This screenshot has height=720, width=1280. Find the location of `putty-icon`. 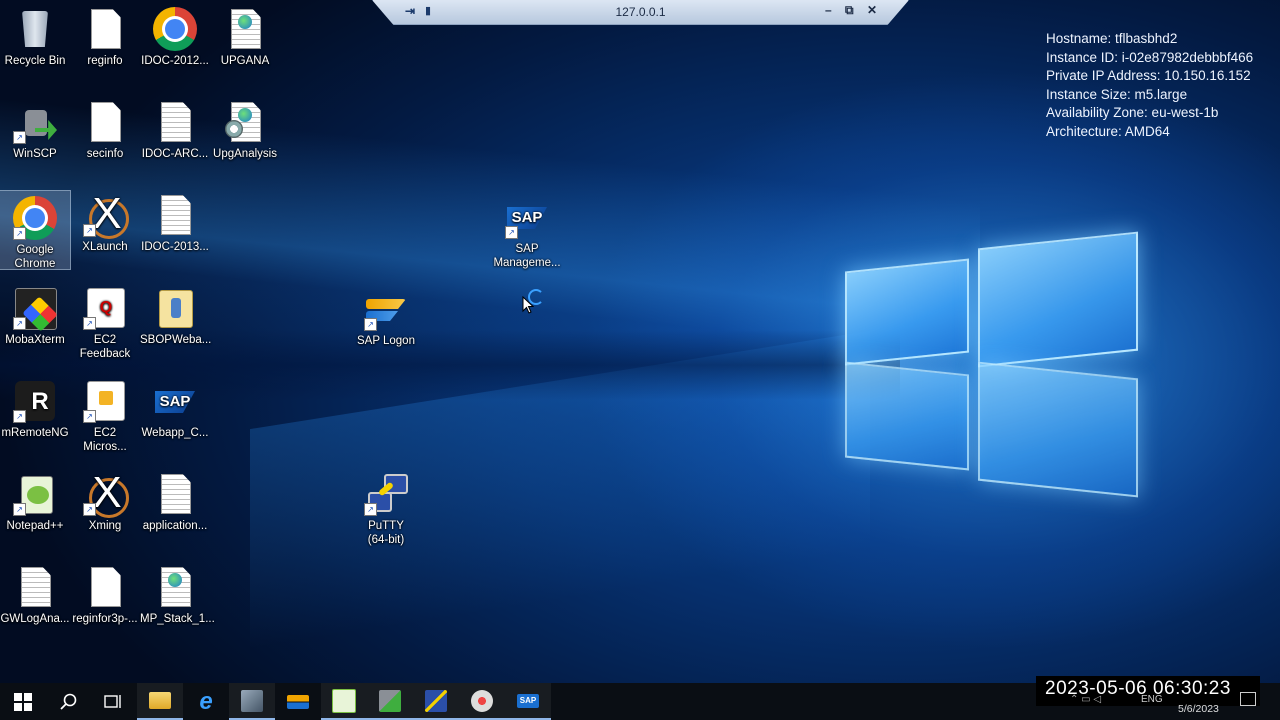

putty-icon is located at coordinates (436, 700).